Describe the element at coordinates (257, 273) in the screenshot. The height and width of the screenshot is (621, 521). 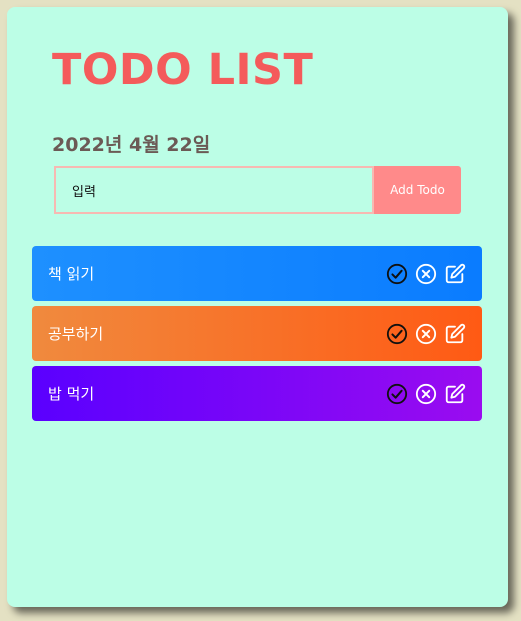
I see `todo-item: 책 읽기` at that location.